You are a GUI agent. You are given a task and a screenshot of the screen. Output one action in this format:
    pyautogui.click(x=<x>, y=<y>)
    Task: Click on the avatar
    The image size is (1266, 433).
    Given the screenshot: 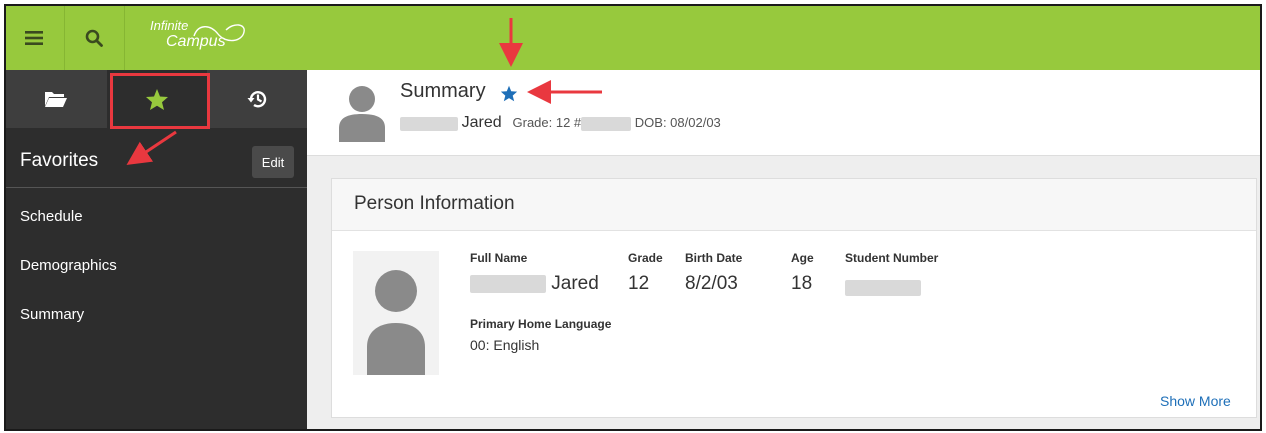 What is the action you would take?
    pyautogui.click(x=362, y=114)
    